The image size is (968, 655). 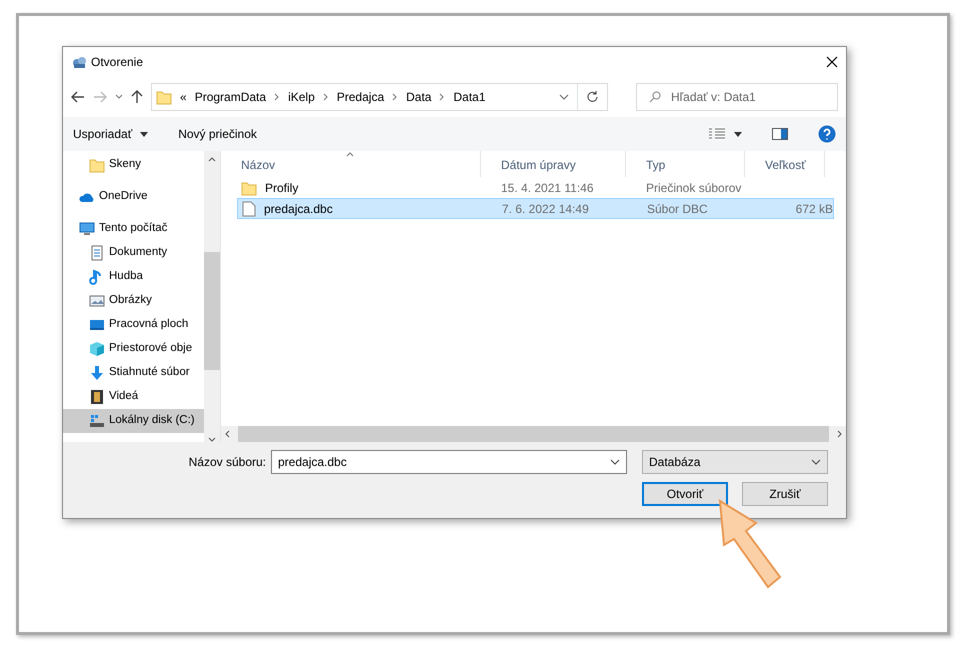 What do you see at coordinates (547, 187) in the screenshot?
I see `file-date: 15. 4. 2021 11:46` at bounding box center [547, 187].